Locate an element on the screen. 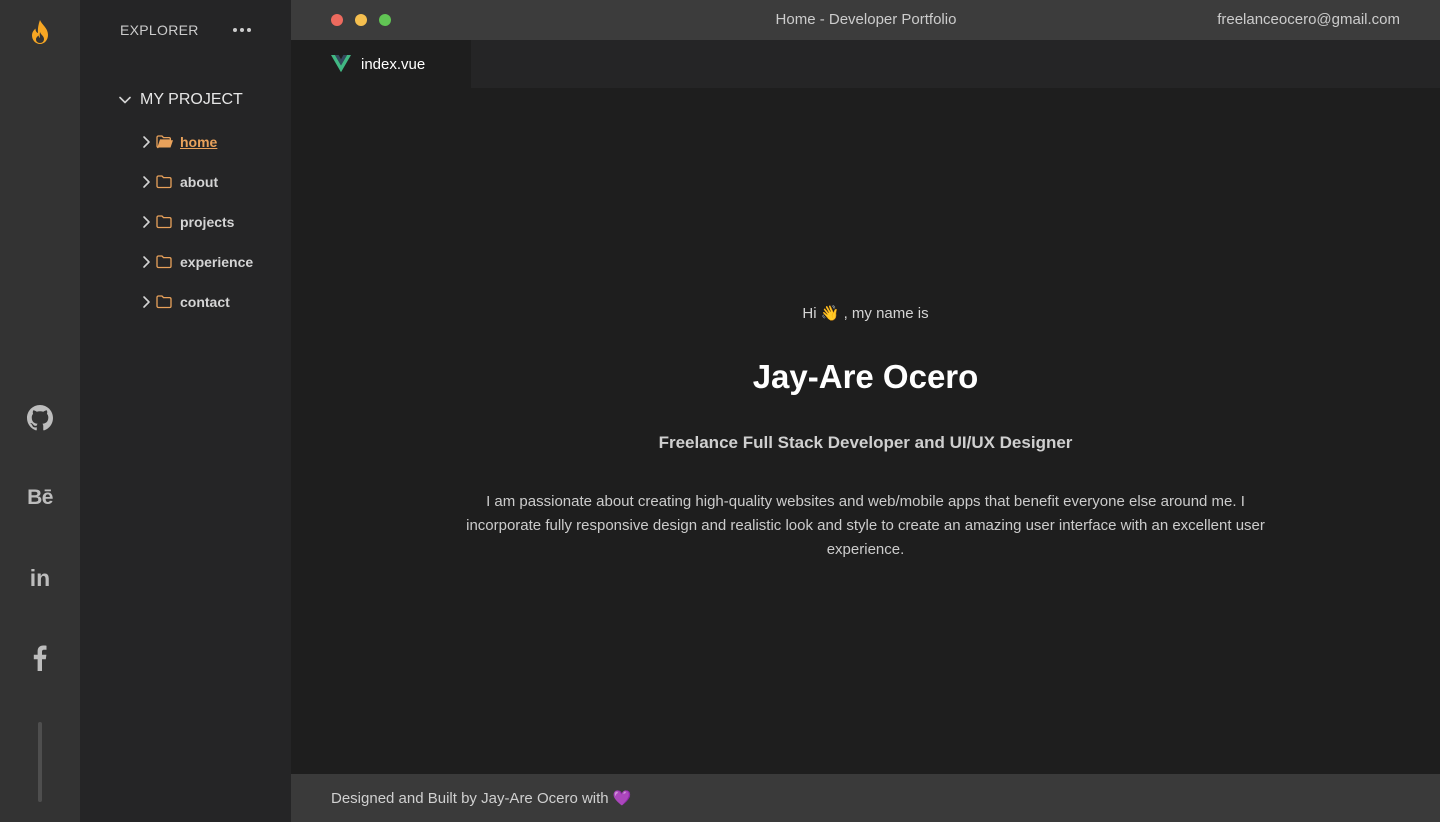 This screenshot has width=1440, height=822. folder-open-icon is located at coordinates (165, 142).